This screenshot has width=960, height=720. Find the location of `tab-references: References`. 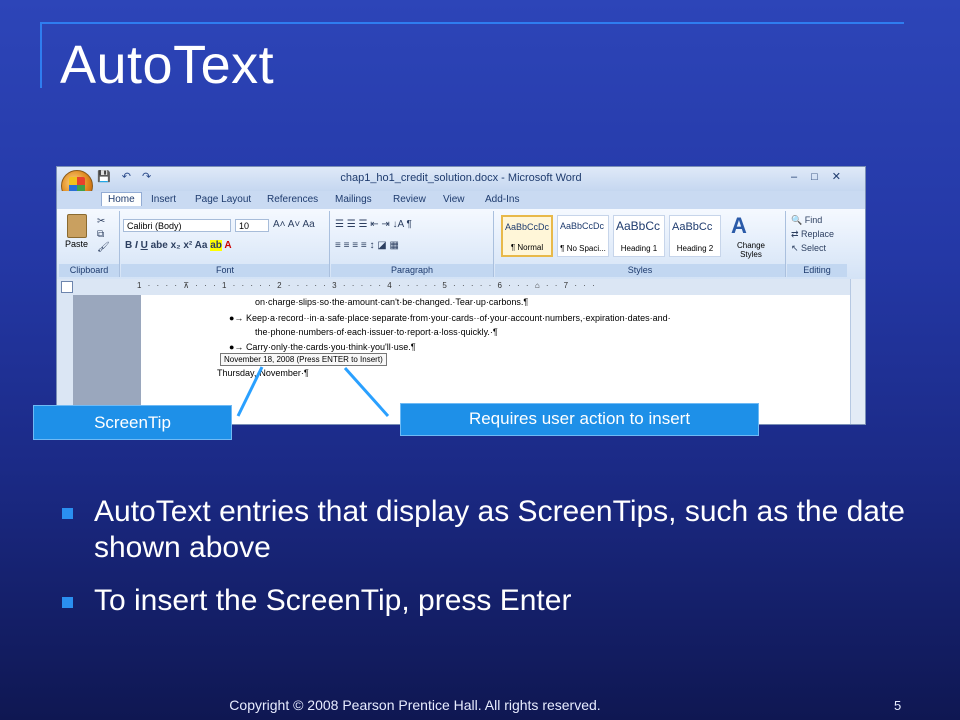

tab-references: References is located at coordinates (292, 199).